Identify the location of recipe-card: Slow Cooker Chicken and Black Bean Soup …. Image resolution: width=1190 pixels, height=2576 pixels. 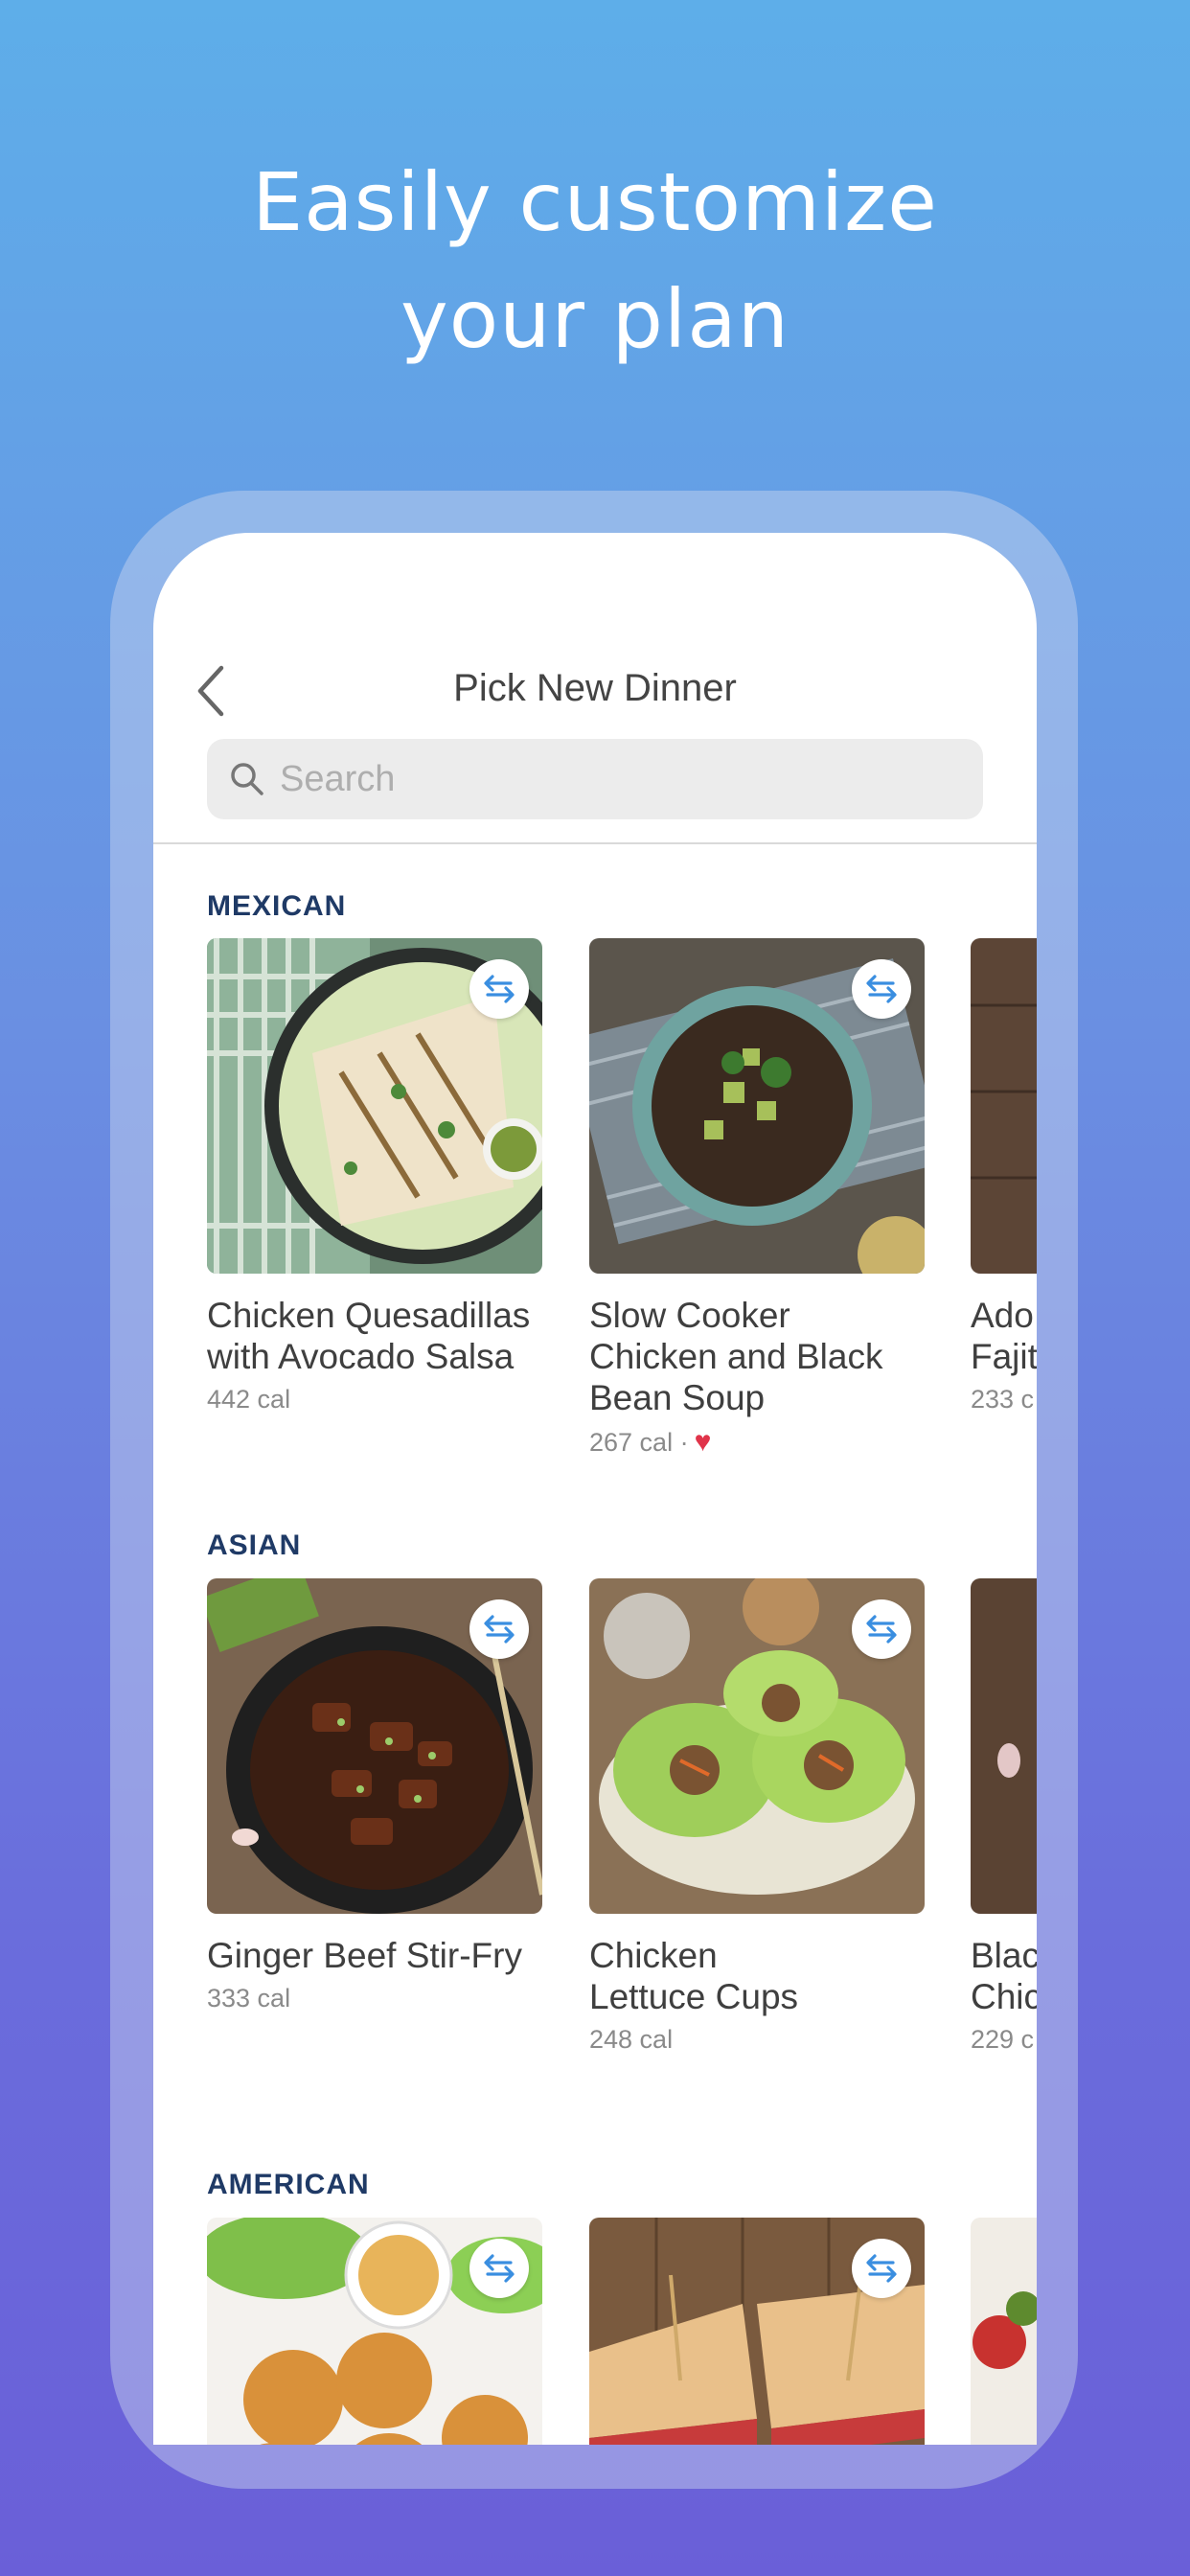
(757, 1198).